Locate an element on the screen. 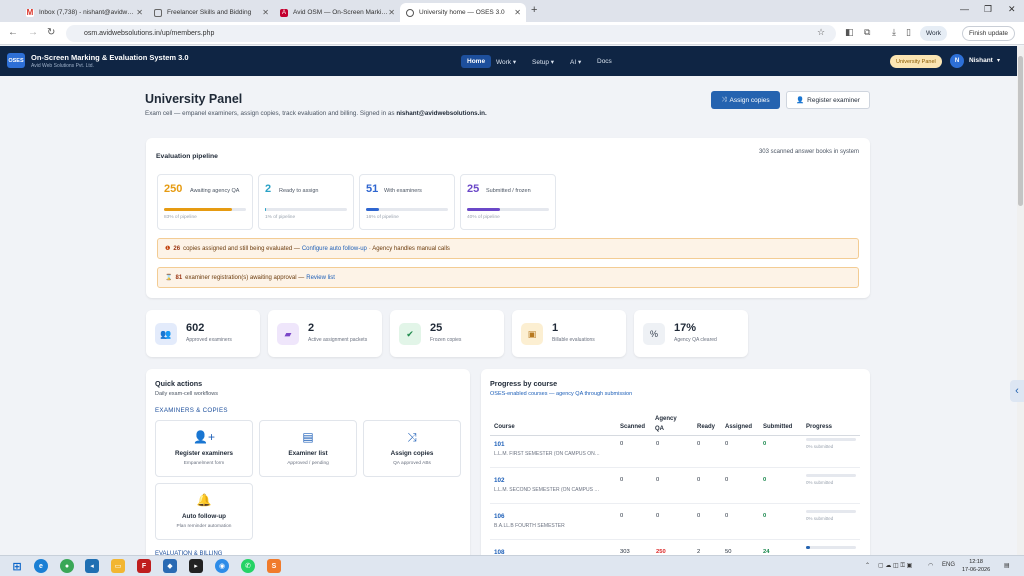 The height and width of the screenshot is (576, 1024). wifi-icon: ◠ is located at coordinates (930, 565).